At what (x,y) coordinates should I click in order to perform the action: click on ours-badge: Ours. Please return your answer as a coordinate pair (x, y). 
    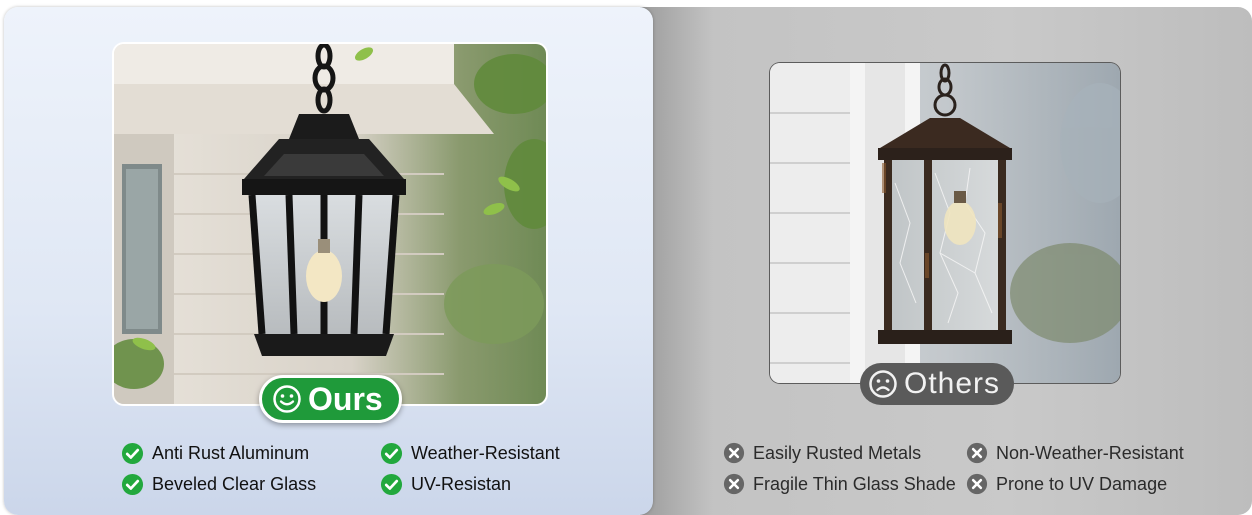
    Looking at the image, I should click on (330, 399).